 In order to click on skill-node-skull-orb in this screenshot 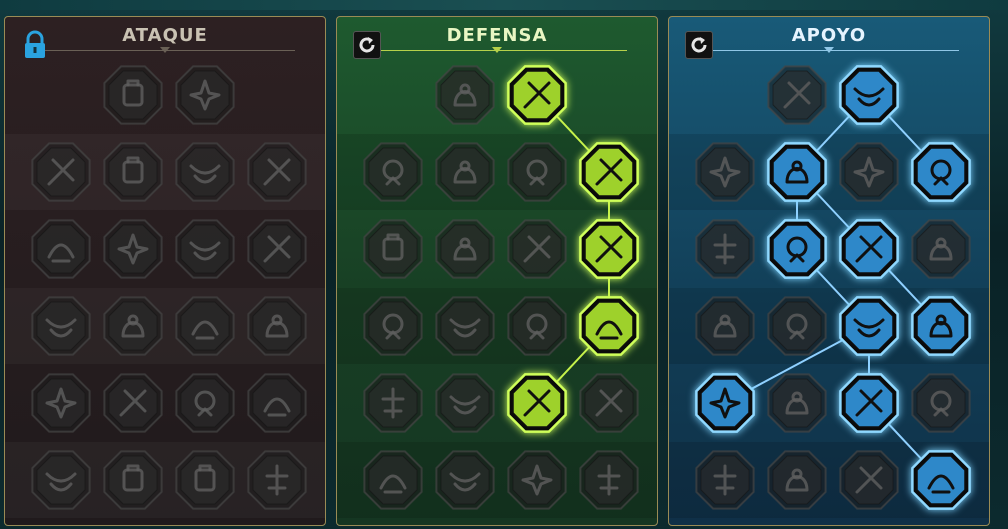, I will do `click(537, 249)`.